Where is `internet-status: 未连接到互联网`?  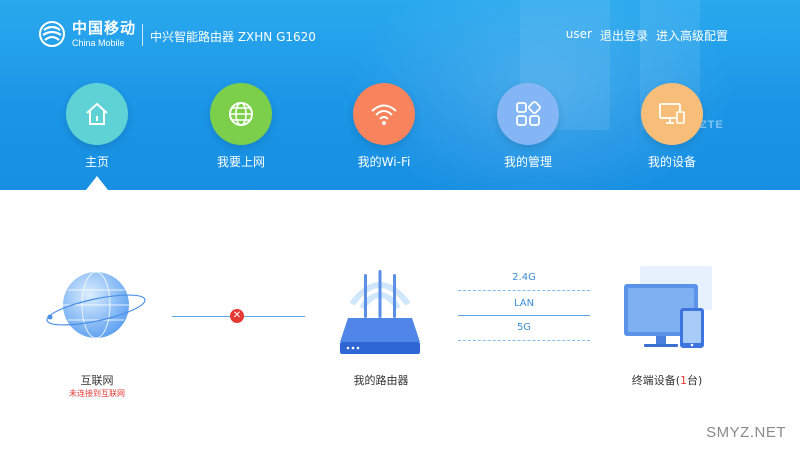
internet-status: 未连接到互联网 is located at coordinates (97, 393).